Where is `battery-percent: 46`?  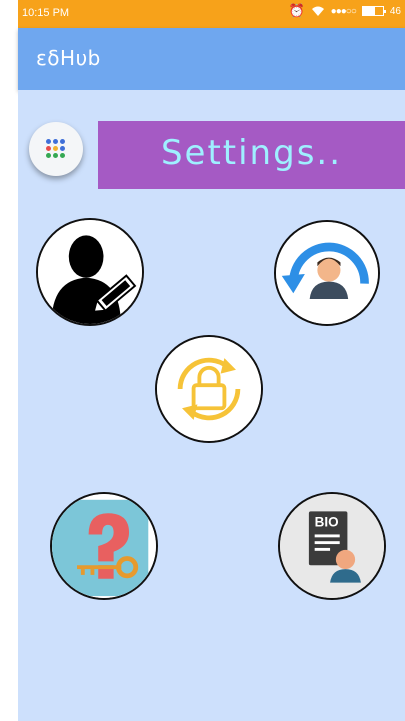 battery-percent: 46 is located at coordinates (395, 11).